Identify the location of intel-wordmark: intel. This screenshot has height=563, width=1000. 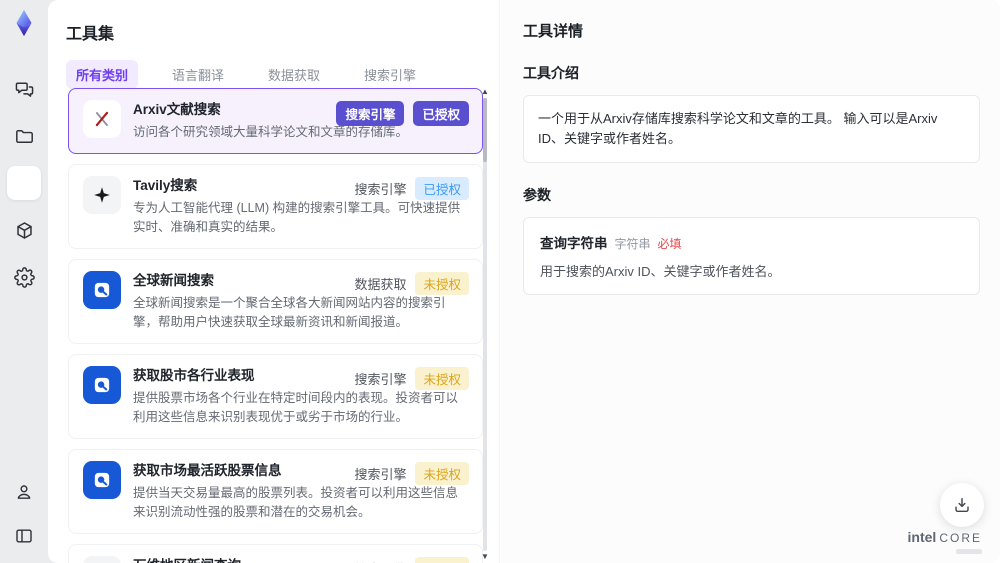
(922, 537).